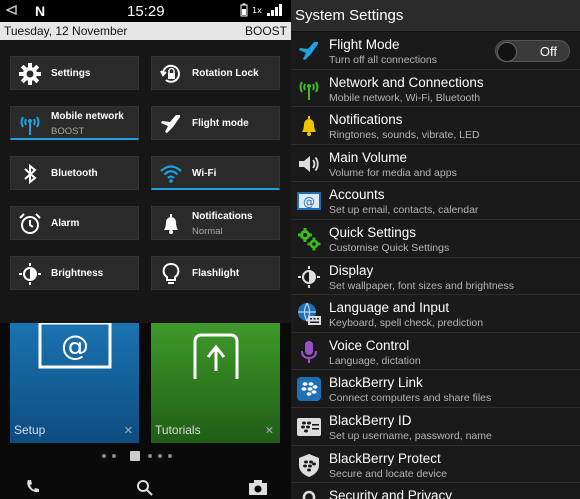  Describe the element at coordinates (145, 456) in the screenshot. I see `page-indicator` at that location.